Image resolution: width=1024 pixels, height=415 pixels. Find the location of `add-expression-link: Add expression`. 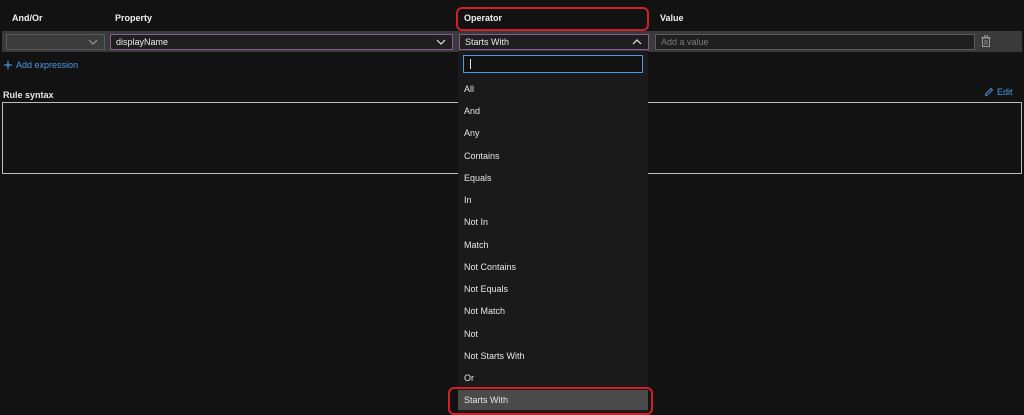

add-expression-link: Add expression is located at coordinates (40, 65).